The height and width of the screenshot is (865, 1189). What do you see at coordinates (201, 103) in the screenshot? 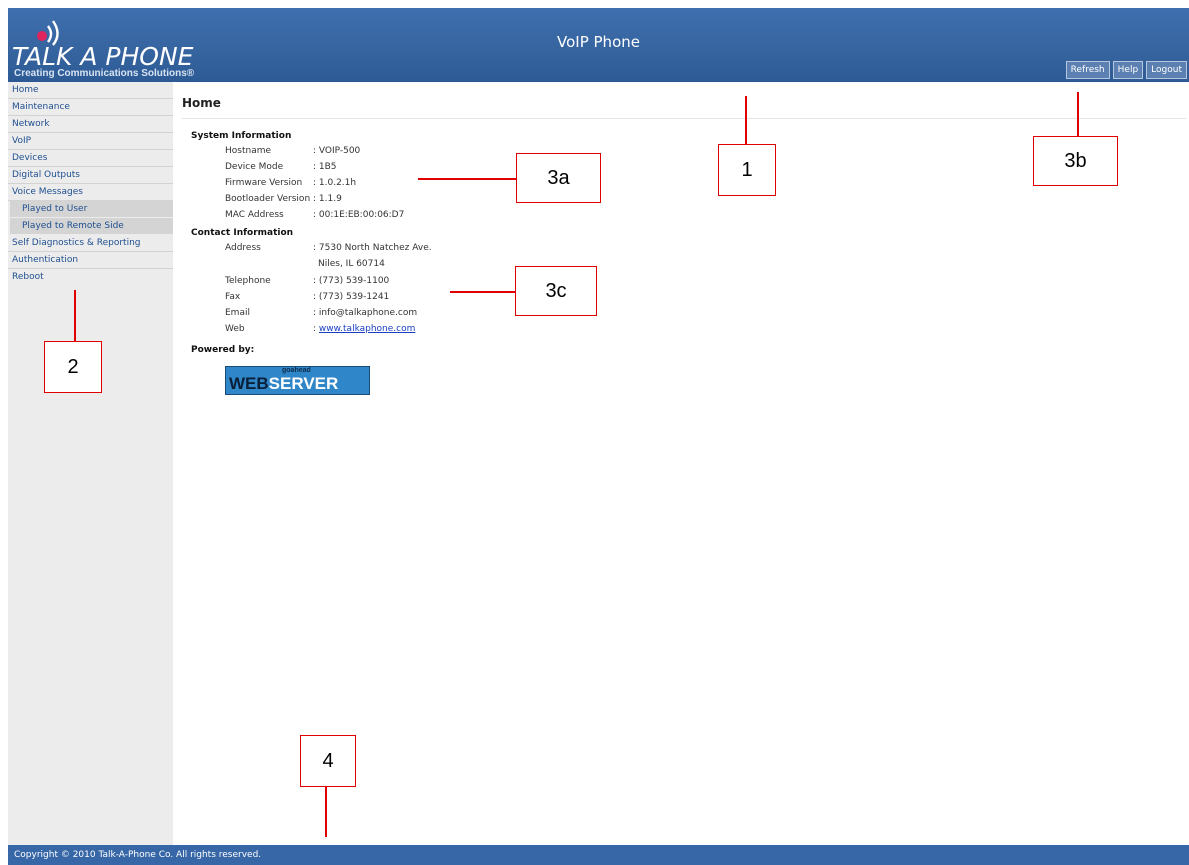
I see `page-title: Home` at bounding box center [201, 103].